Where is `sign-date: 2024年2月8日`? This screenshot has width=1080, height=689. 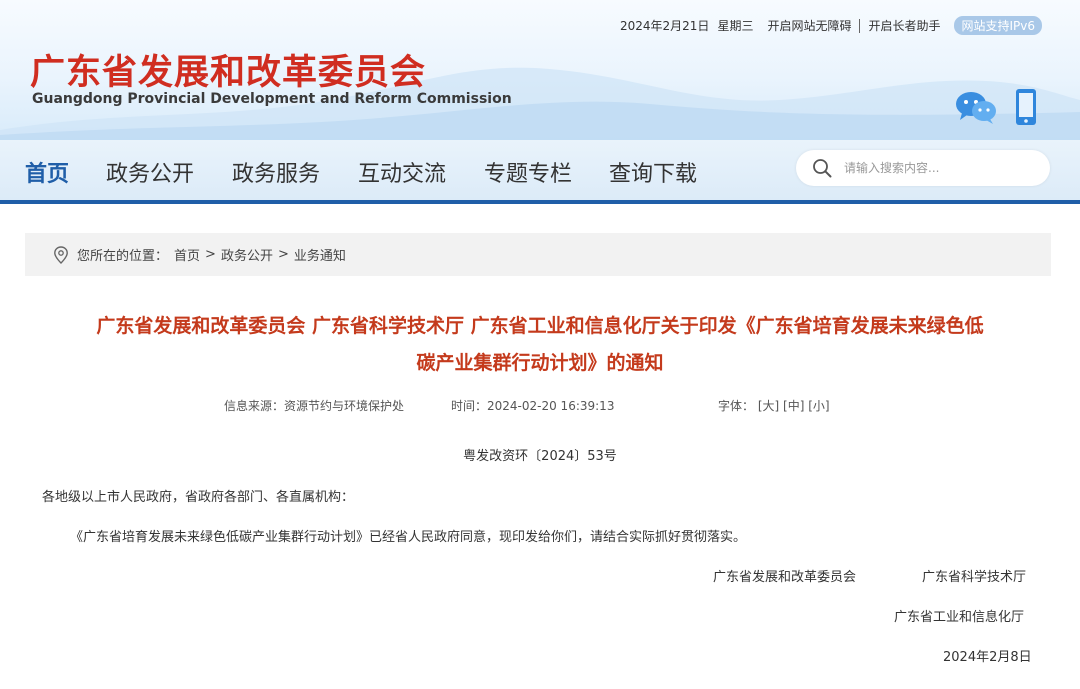
sign-date: 2024年2月8日 is located at coordinates (987, 657).